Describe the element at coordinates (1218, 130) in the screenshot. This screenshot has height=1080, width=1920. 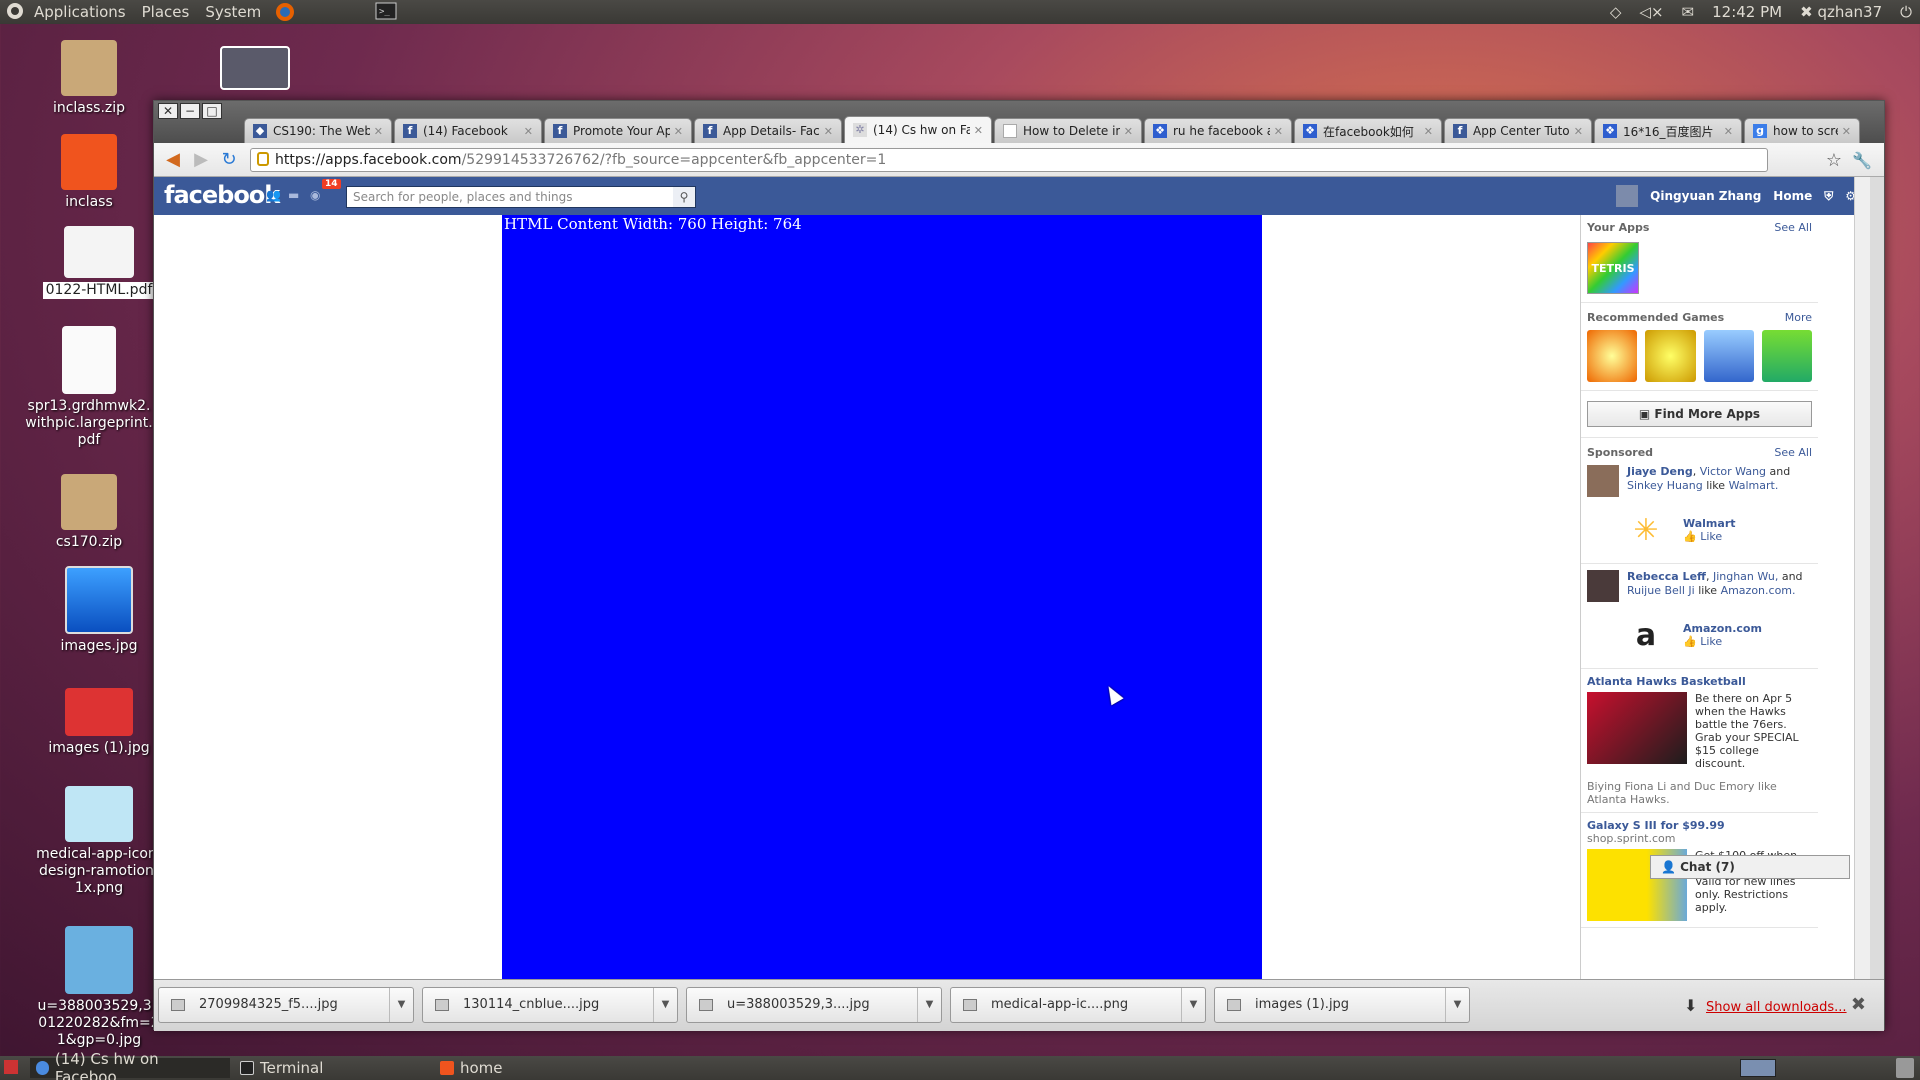
I see `tab-ru-he-facebook: ❖ ru he facebook a ✕` at that location.